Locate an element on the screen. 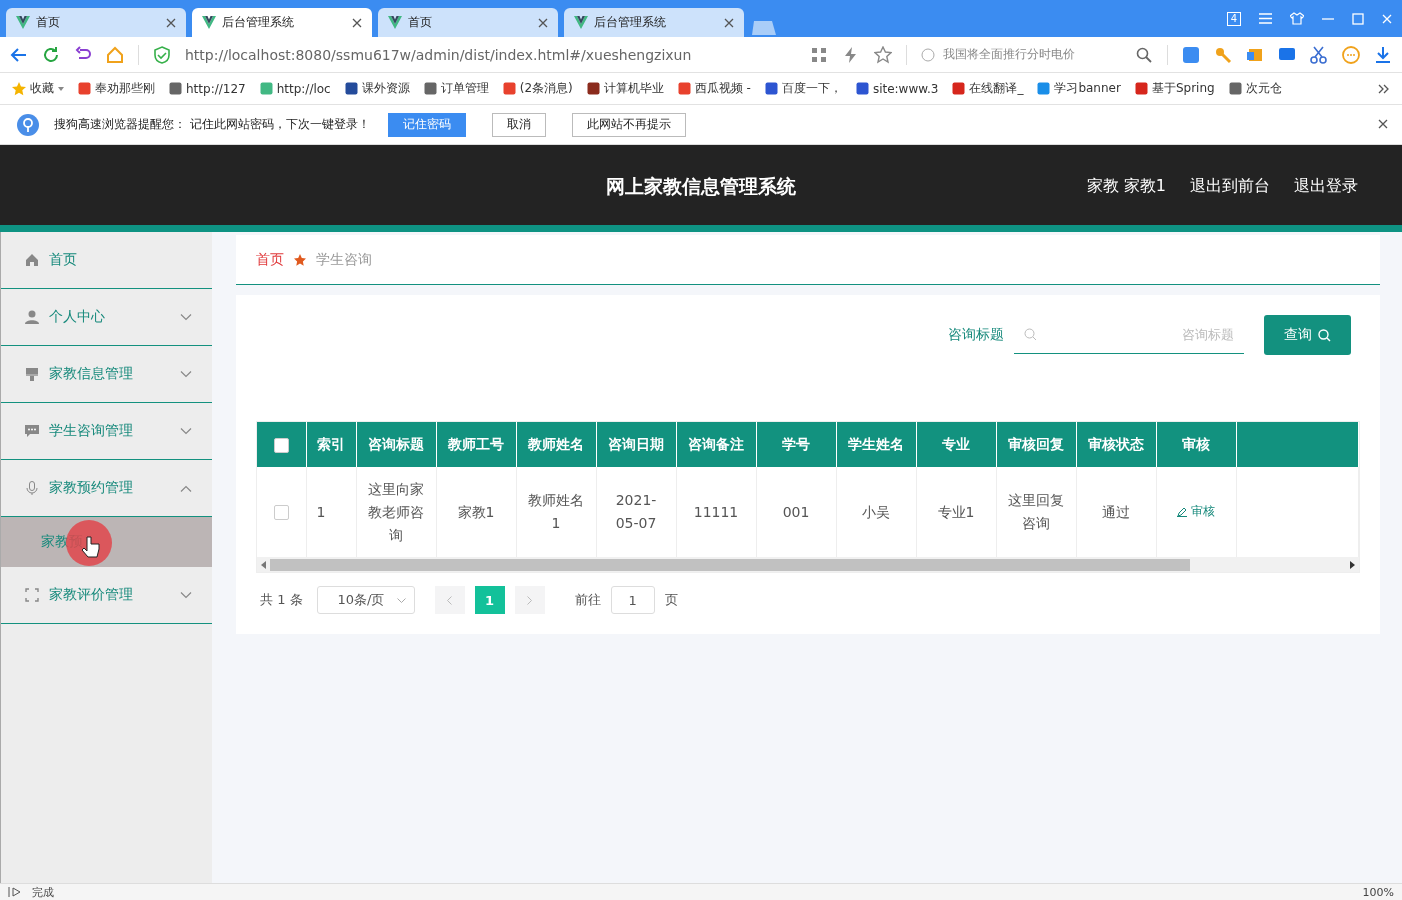 The height and width of the screenshot is (900, 1402). table-cell: 2021-05-07 is located at coordinates (636, 511).